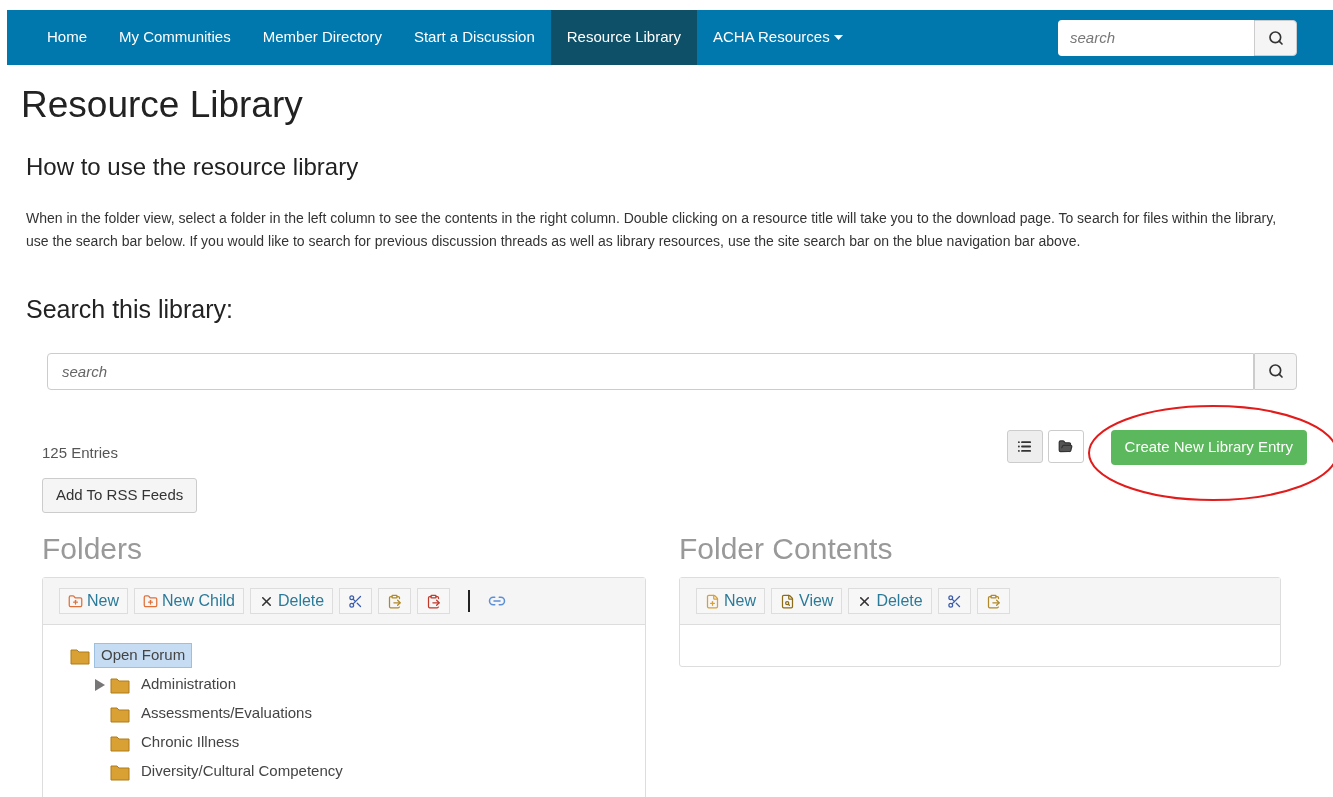 This screenshot has width=1333, height=797. I want to click on folder-label: Diversity/Cultural Competency, so click(242, 771).